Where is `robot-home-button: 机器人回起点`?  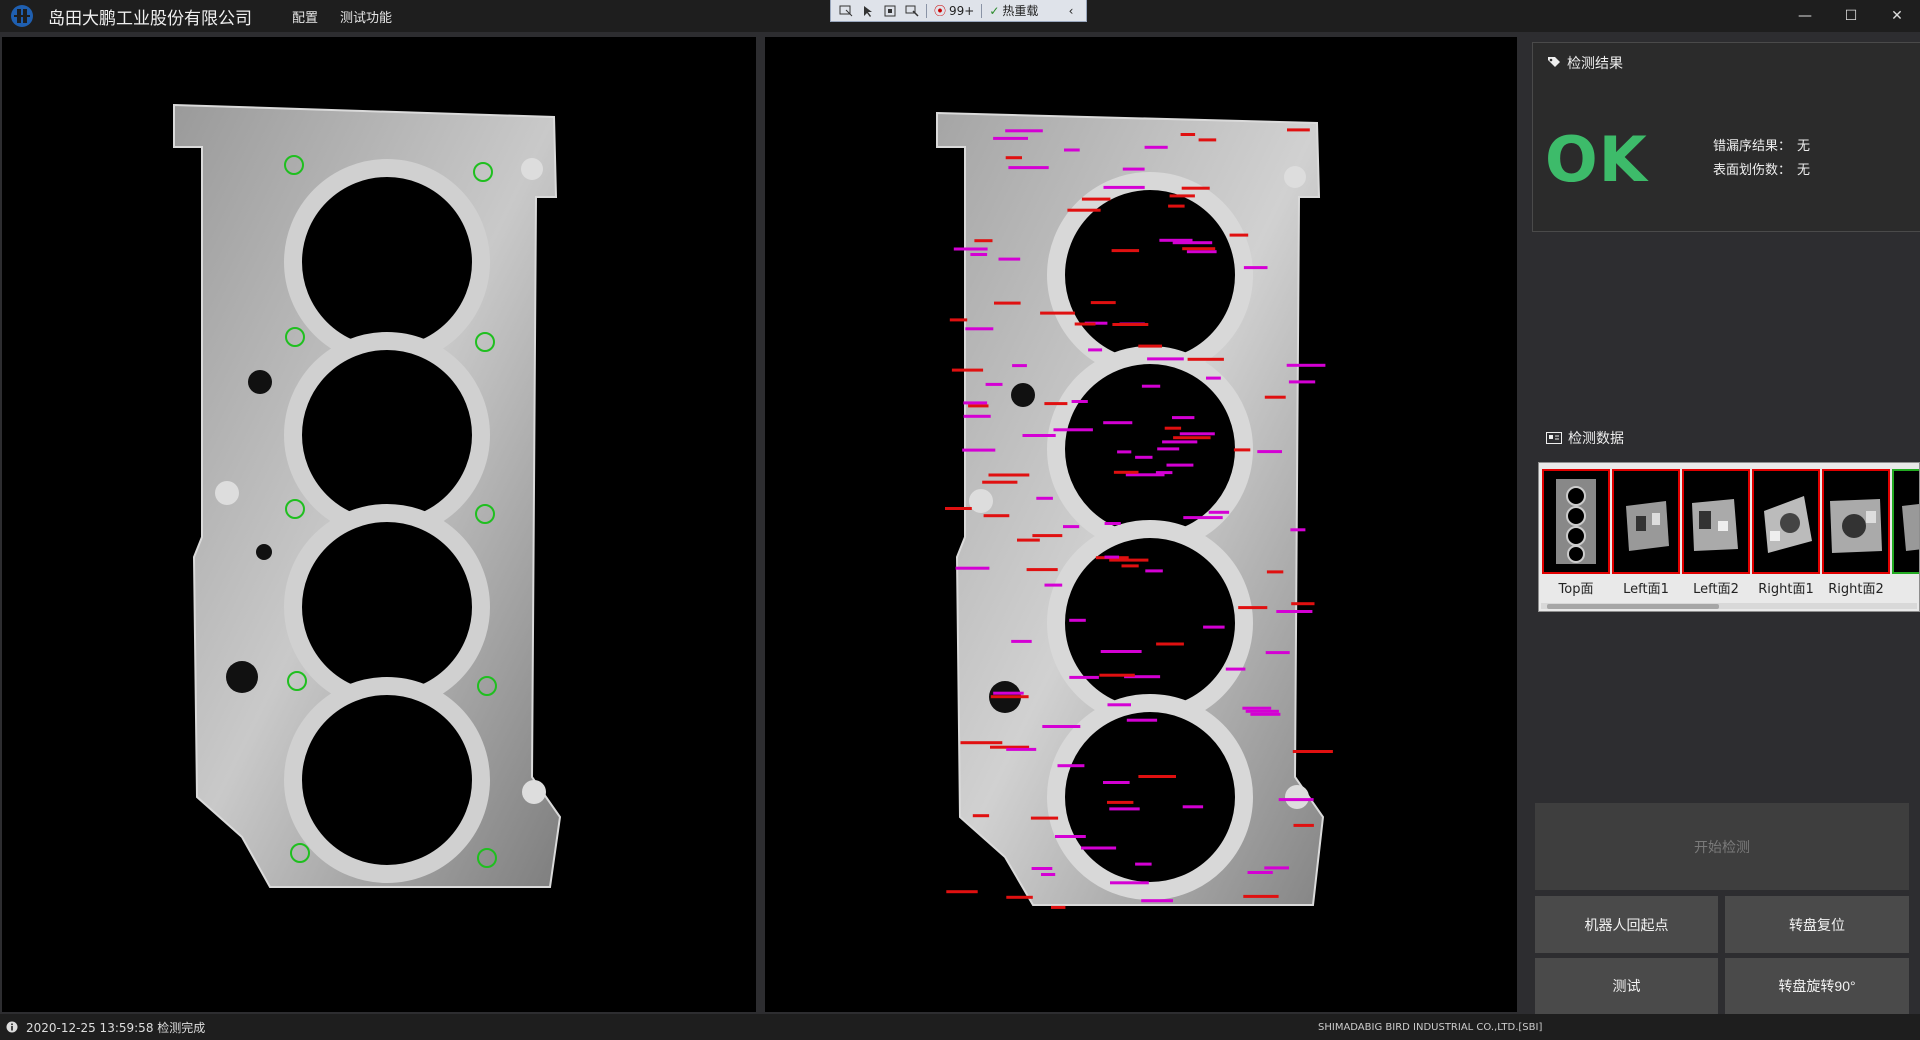 robot-home-button: 机器人回起点 is located at coordinates (1626, 924).